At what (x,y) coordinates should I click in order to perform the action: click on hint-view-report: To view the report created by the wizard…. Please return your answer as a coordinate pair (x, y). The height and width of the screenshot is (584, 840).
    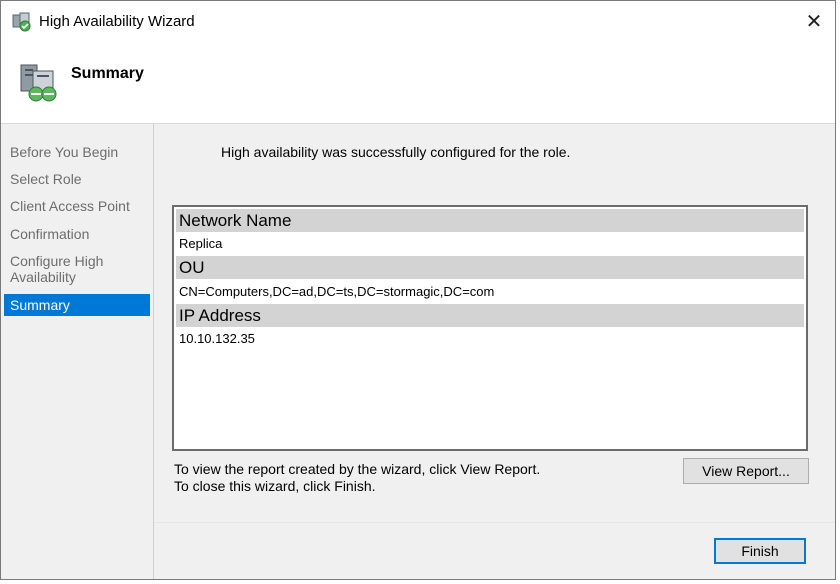
    Looking at the image, I should click on (357, 469).